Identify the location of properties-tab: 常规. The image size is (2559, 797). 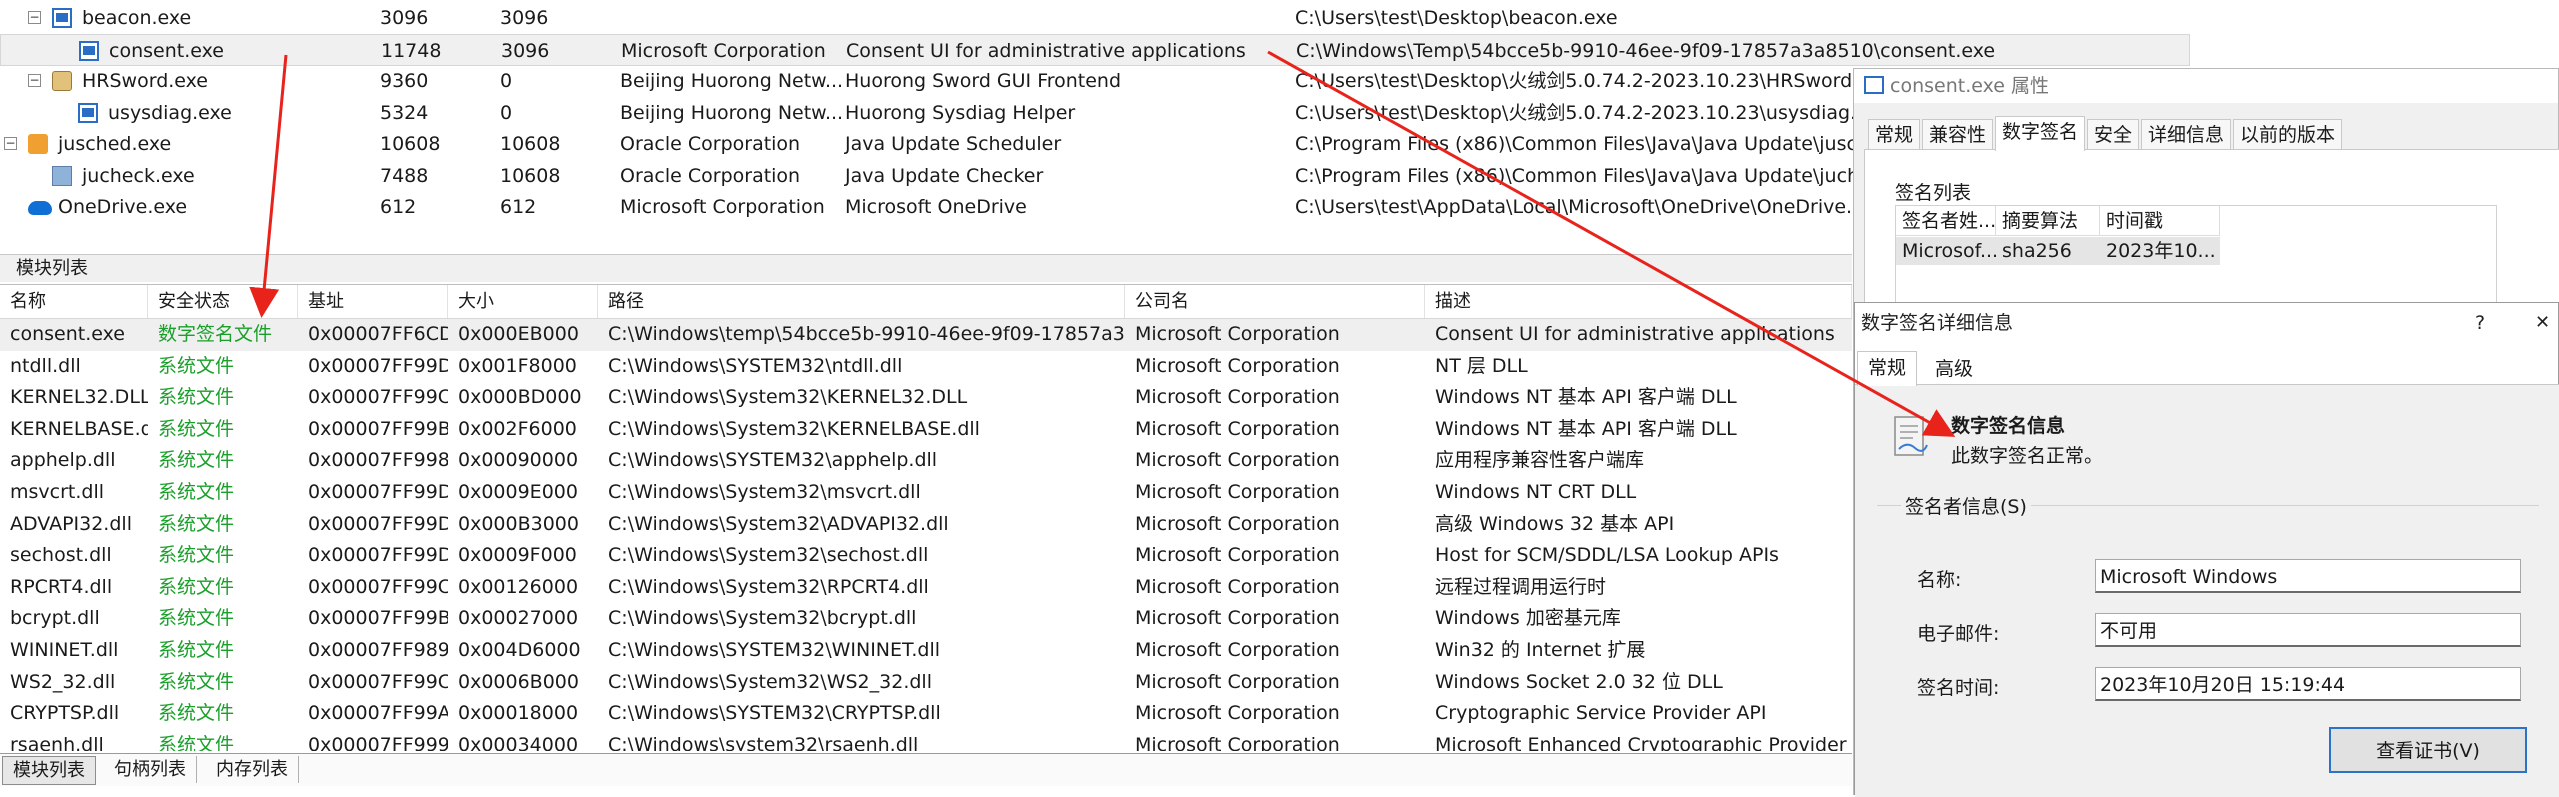
(1894, 134).